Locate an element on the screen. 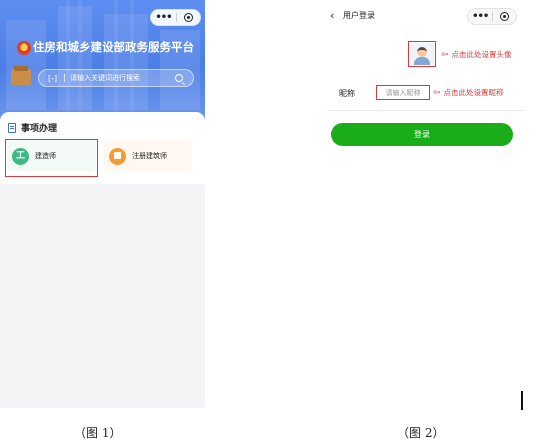 This screenshot has width=550, height=446. search-bar: [-] 请输入关键词进行搜索 is located at coordinates (116, 78).